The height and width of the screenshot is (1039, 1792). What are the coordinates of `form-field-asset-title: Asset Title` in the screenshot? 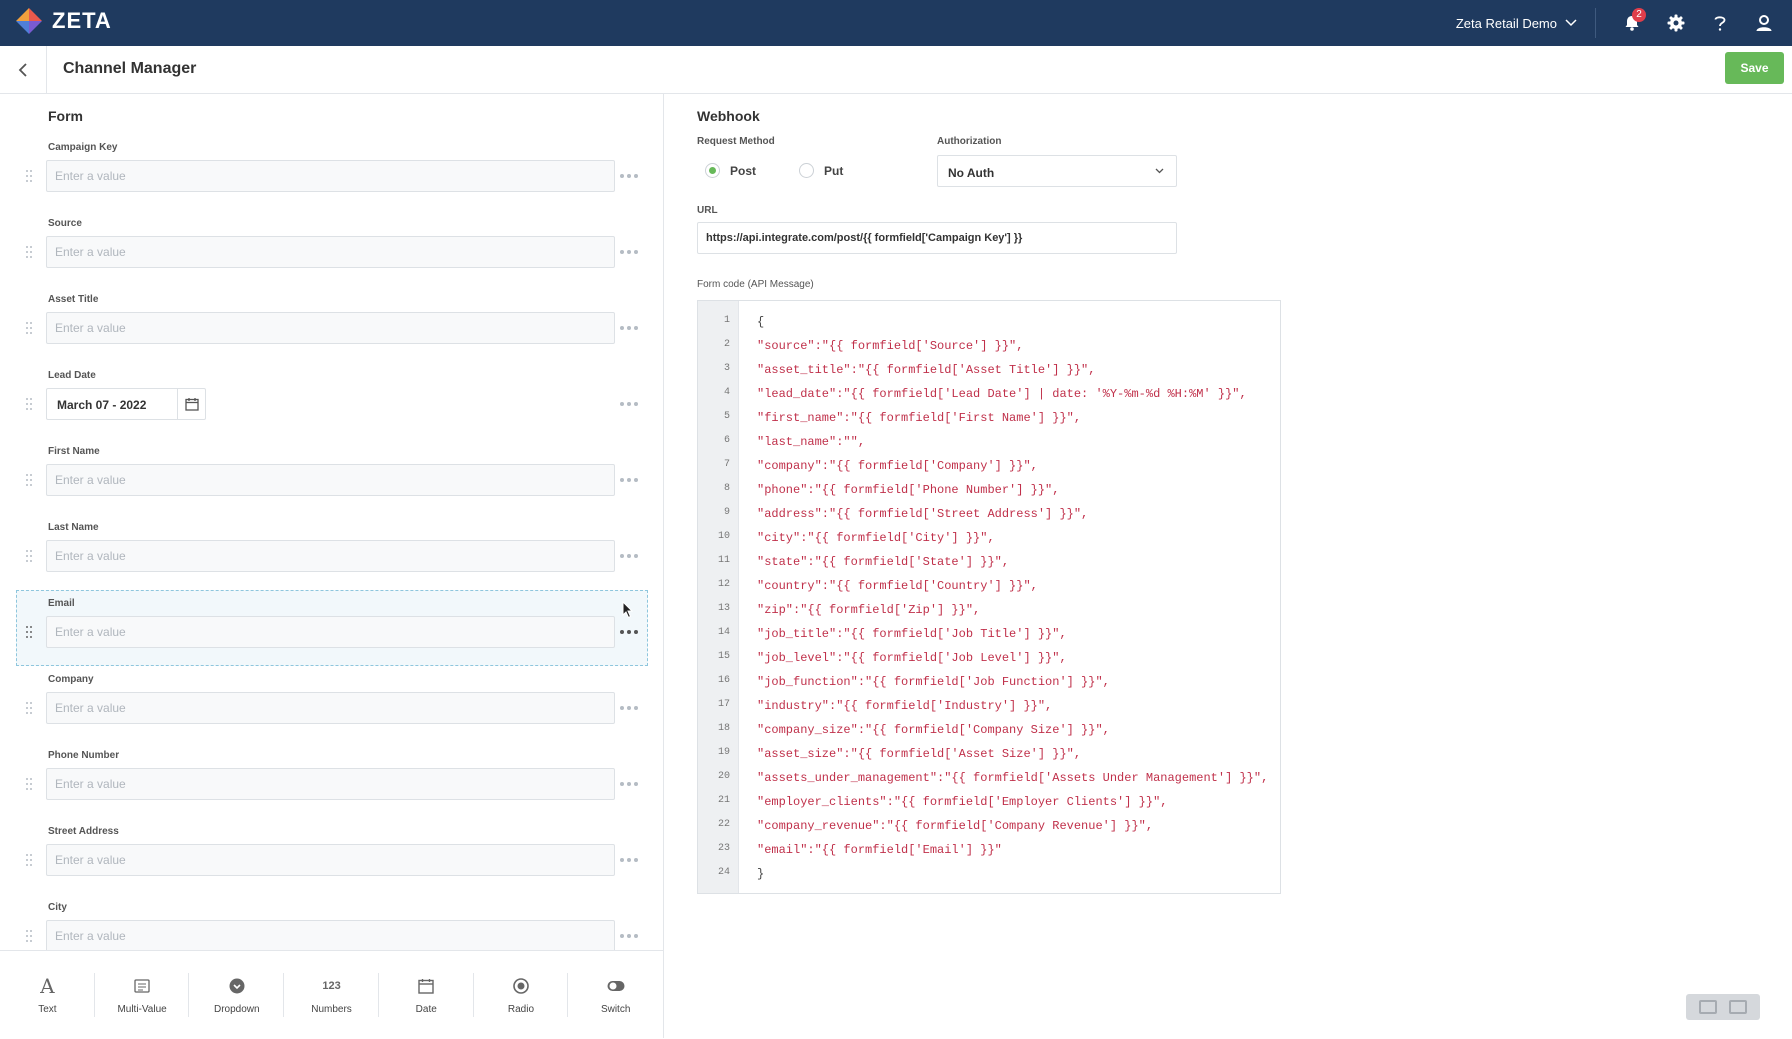 It's located at (332, 324).